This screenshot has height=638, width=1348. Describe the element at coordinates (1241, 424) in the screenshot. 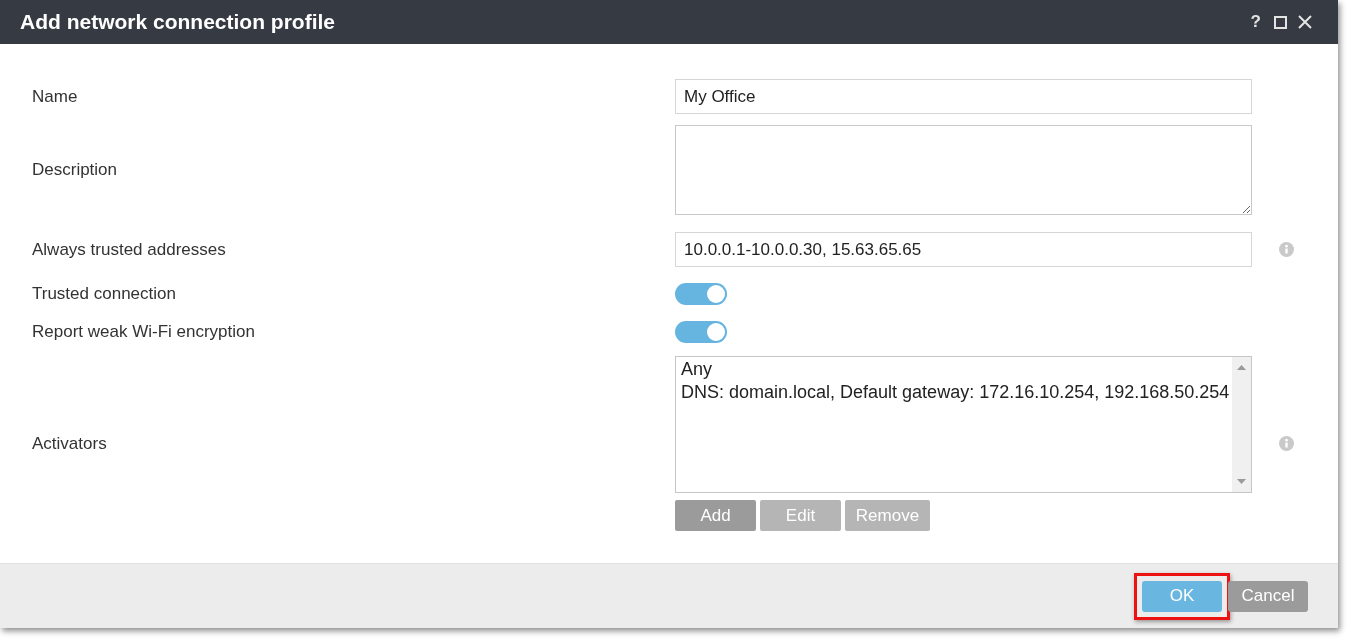

I see `scrollbar` at that location.